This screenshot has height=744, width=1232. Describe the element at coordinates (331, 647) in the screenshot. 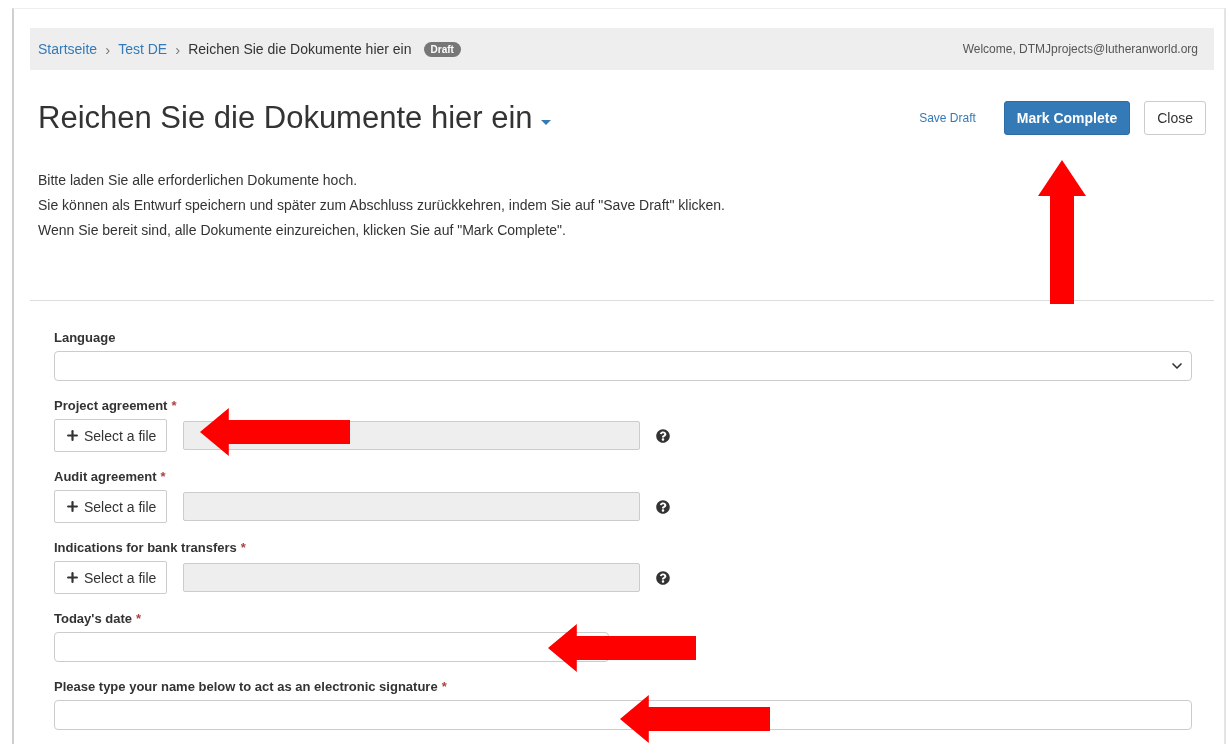

I see `date-field` at that location.